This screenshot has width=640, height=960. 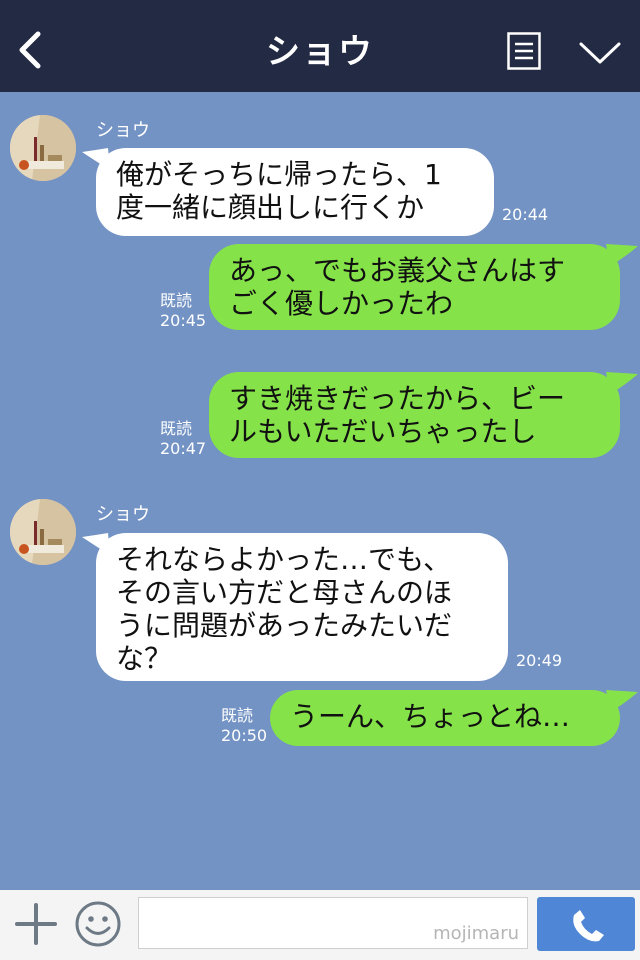 I want to click on message-time: 20:50, so click(x=244, y=735).